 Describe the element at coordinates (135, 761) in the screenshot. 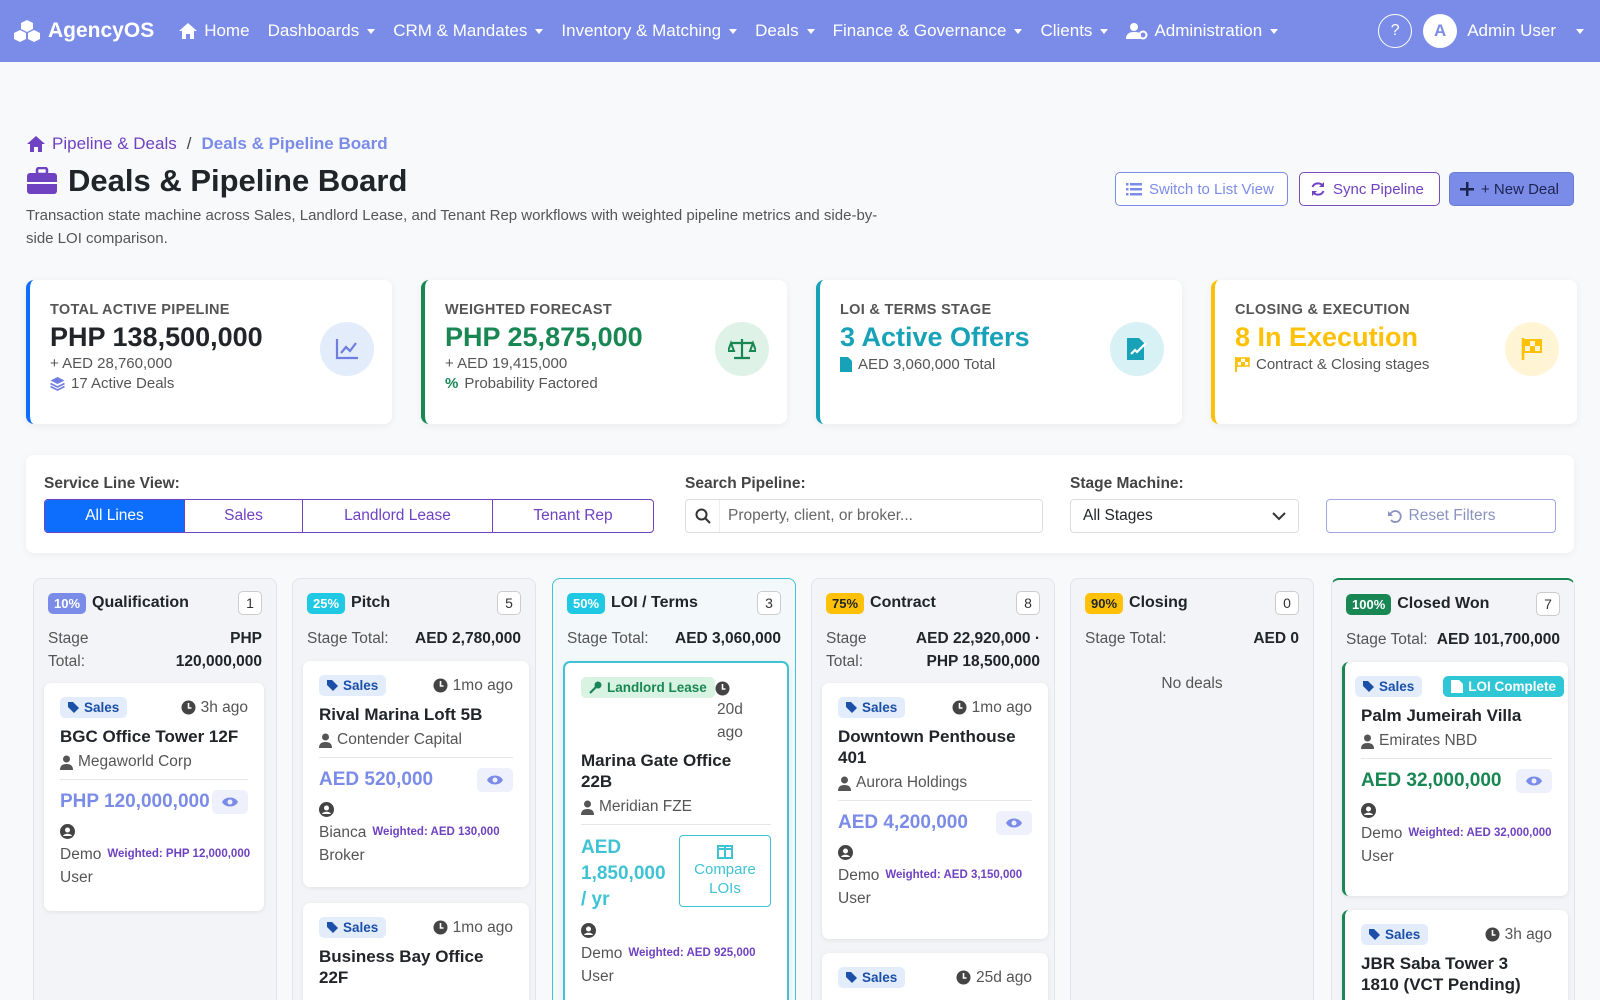

I see `deal-client: Megaworld Corp` at that location.